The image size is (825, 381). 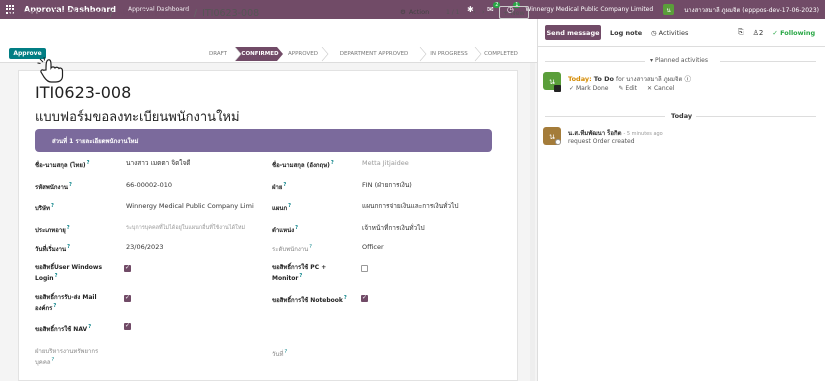 I want to click on status-dot-icon, so click(x=558, y=142).